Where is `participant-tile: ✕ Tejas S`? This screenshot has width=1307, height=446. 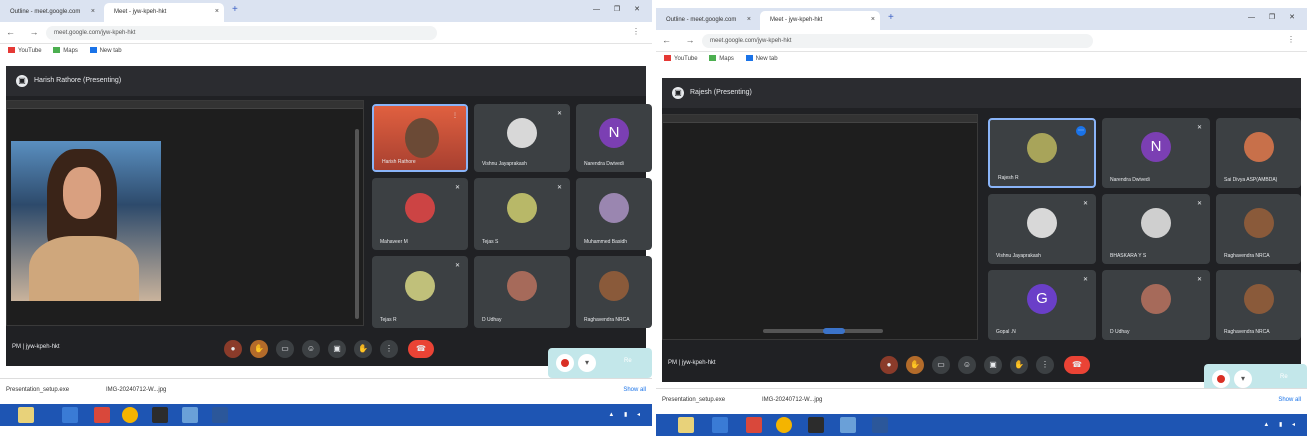
participant-tile: ✕ Tejas S is located at coordinates (522, 214).